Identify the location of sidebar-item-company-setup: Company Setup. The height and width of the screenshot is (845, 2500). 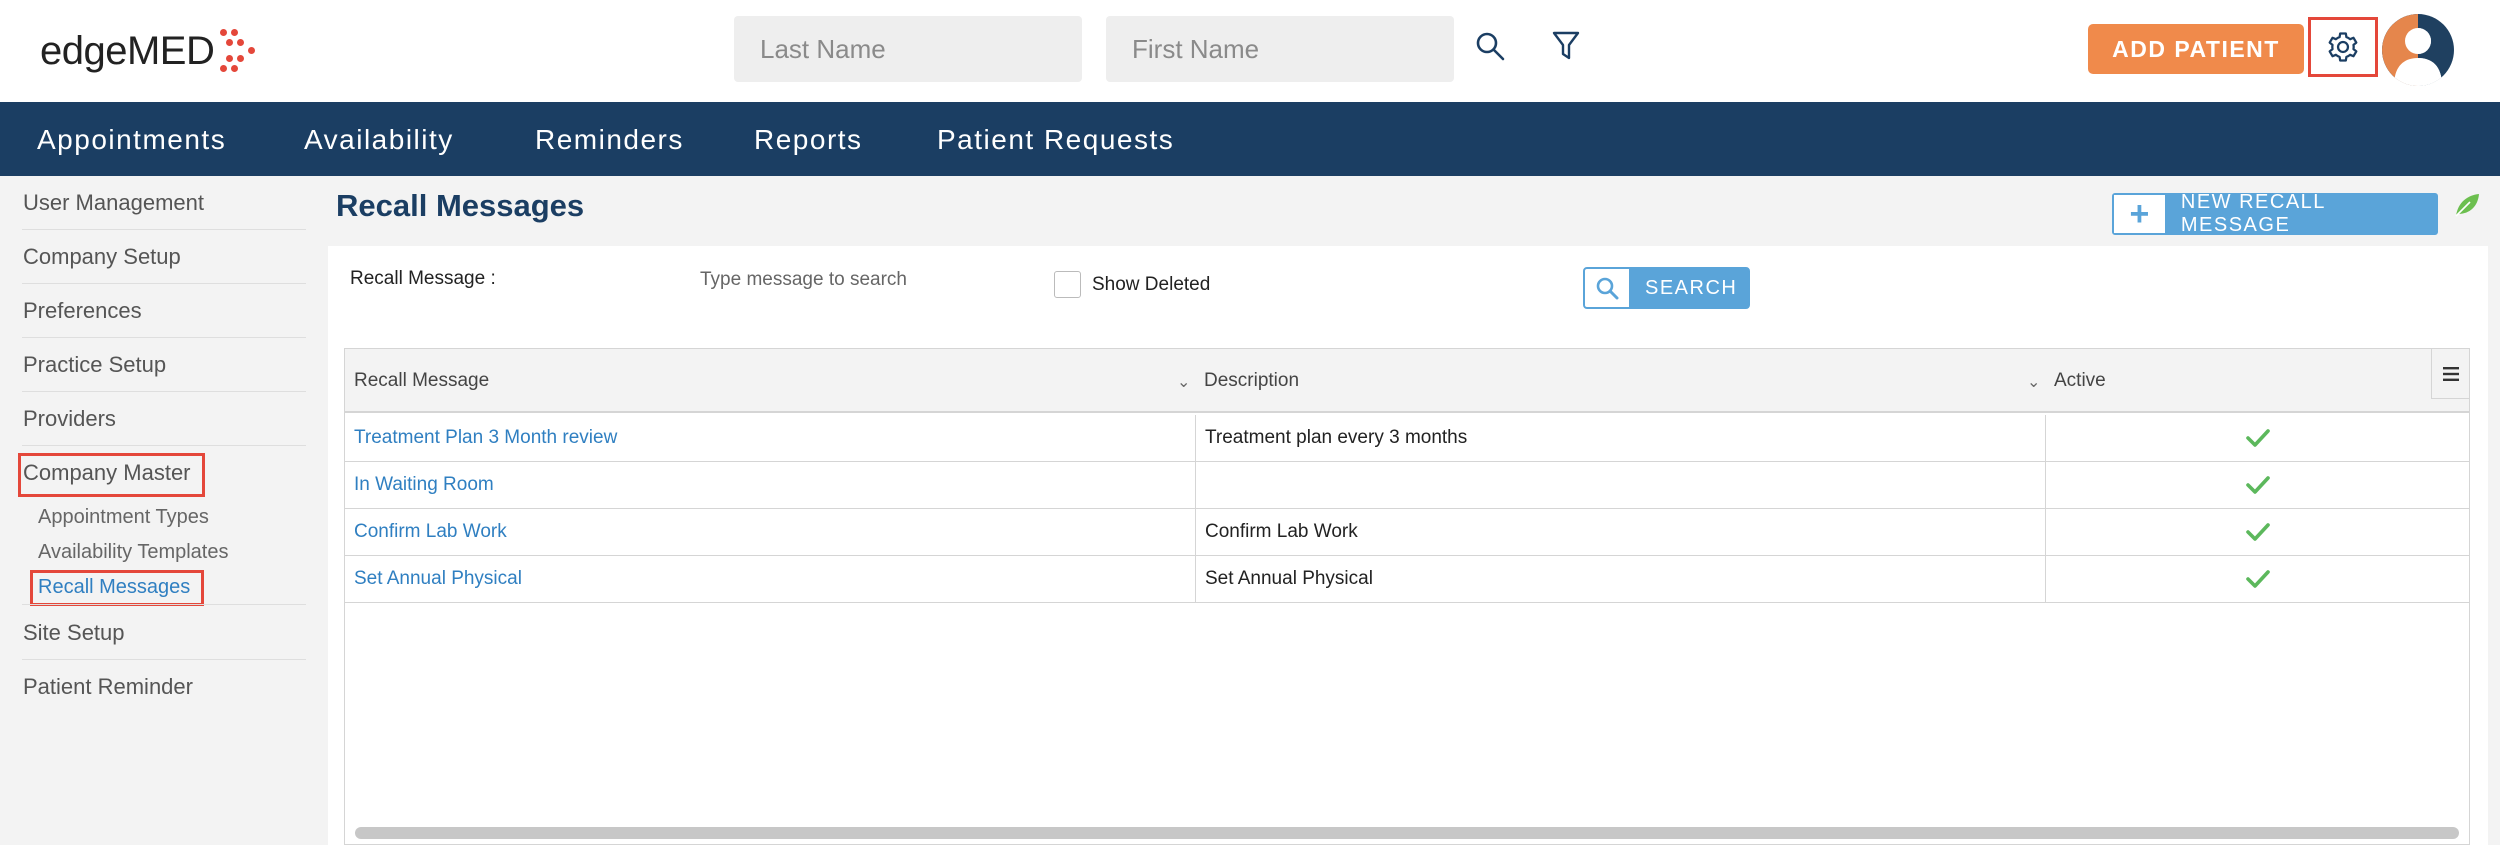
(164, 257).